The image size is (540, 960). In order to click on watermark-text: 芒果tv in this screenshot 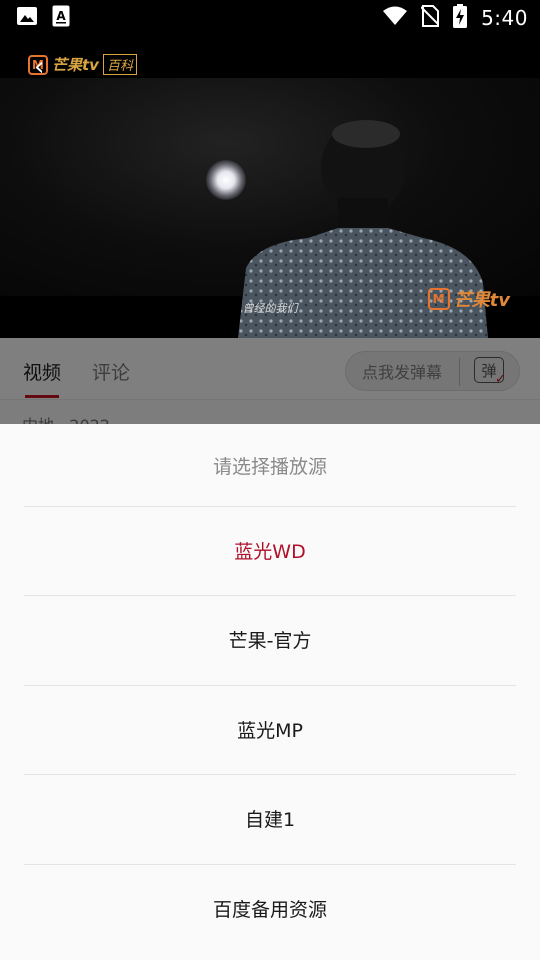, I will do `click(481, 300)`.